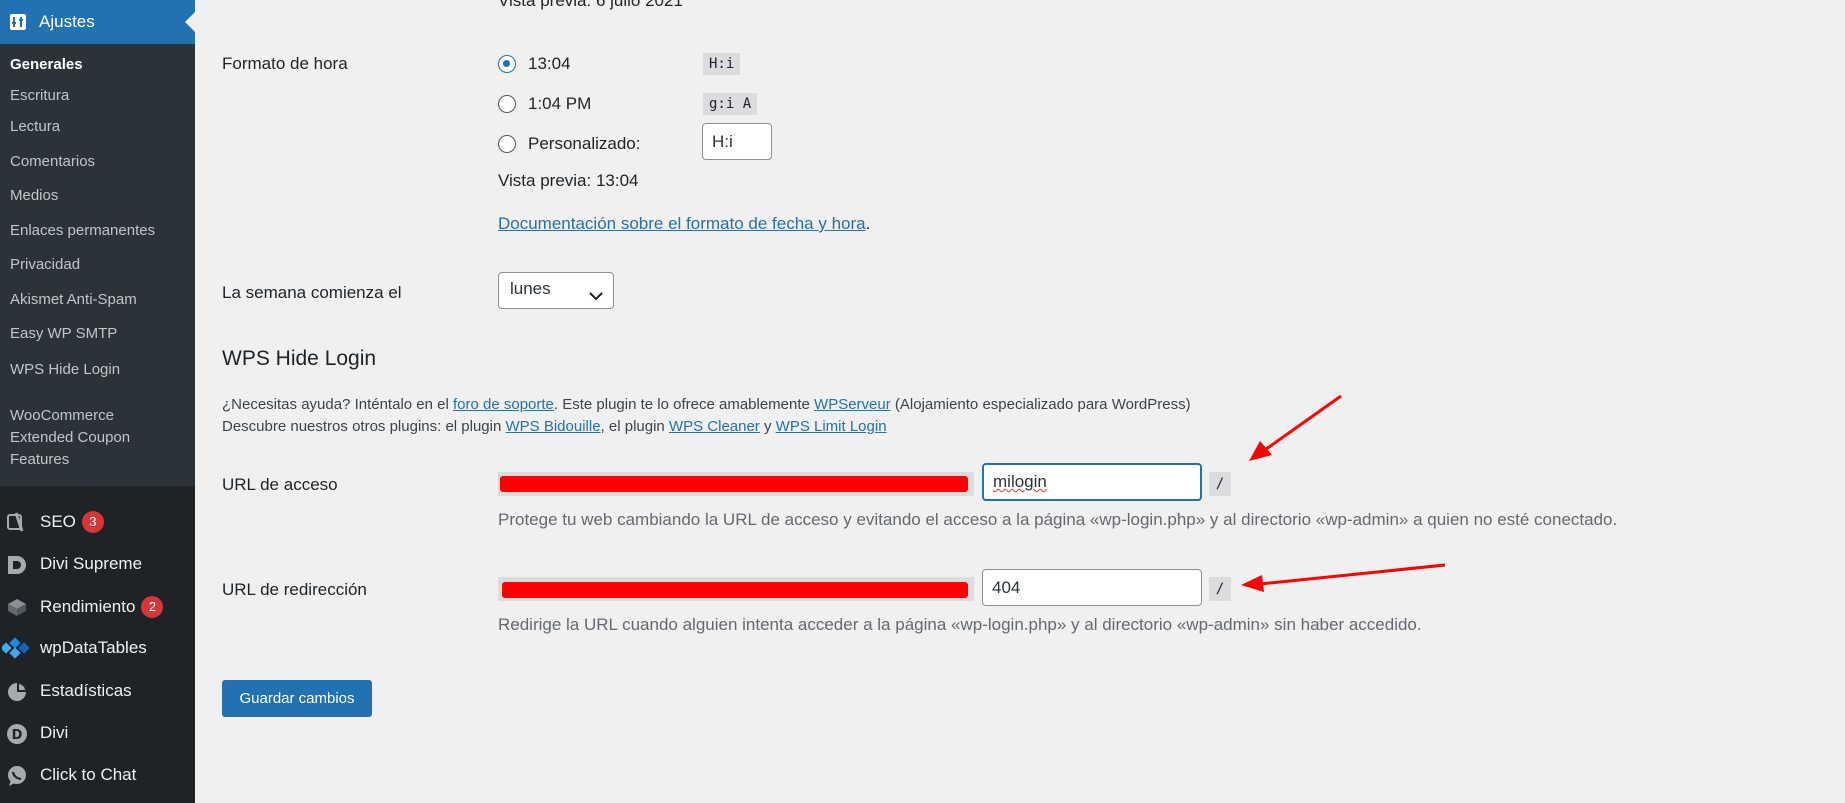 The image size is (1845, 803). What do you see at coordinates (1295, 427) in the screenshot?
I see `annotation-arrow-login` at bounding box center [1295, 427].